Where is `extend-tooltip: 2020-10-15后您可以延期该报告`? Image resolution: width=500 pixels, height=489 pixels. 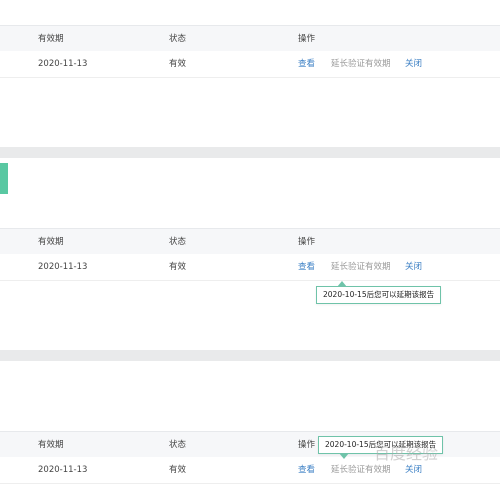
extend-tooltip: 2020-10-15后您可以延期该报告 is located at coordinates (379, 292).